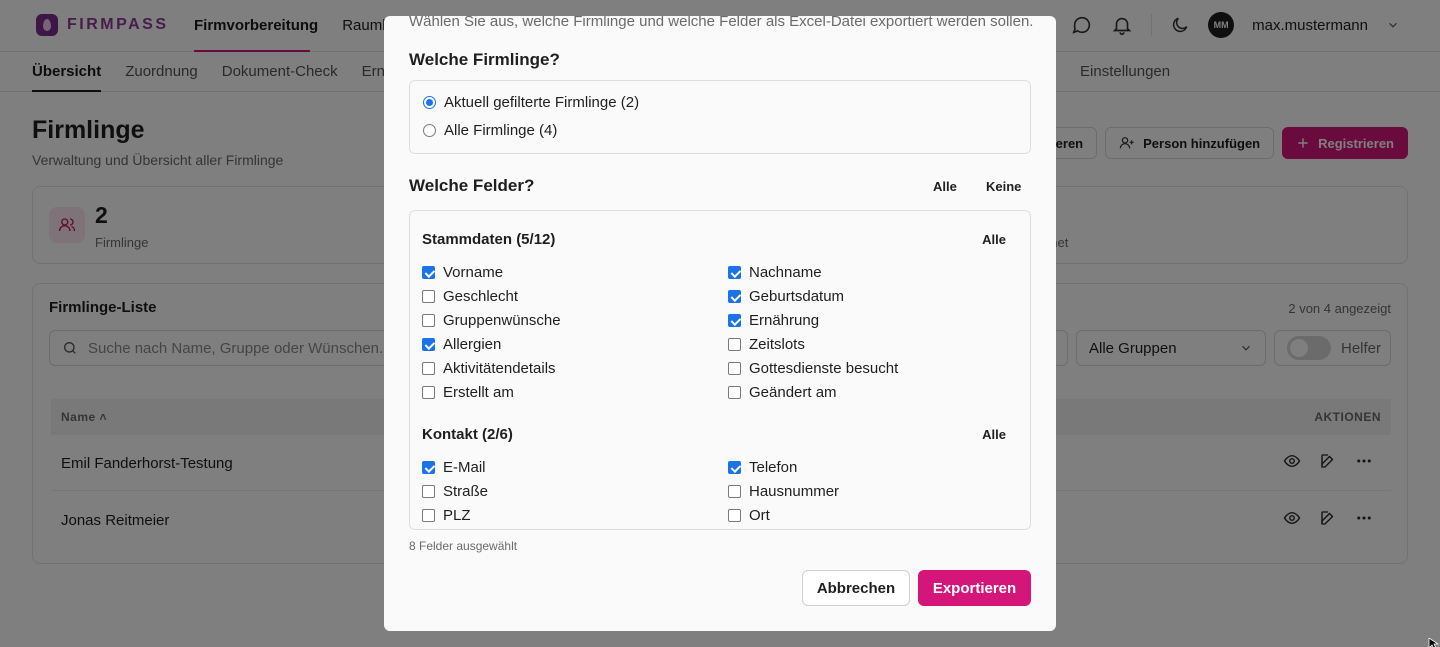 This screenshot has height=647, width=1440. I want to click on radio-filtered: Aktuell gefilterte Firmlinge (2), so click(531, 102).